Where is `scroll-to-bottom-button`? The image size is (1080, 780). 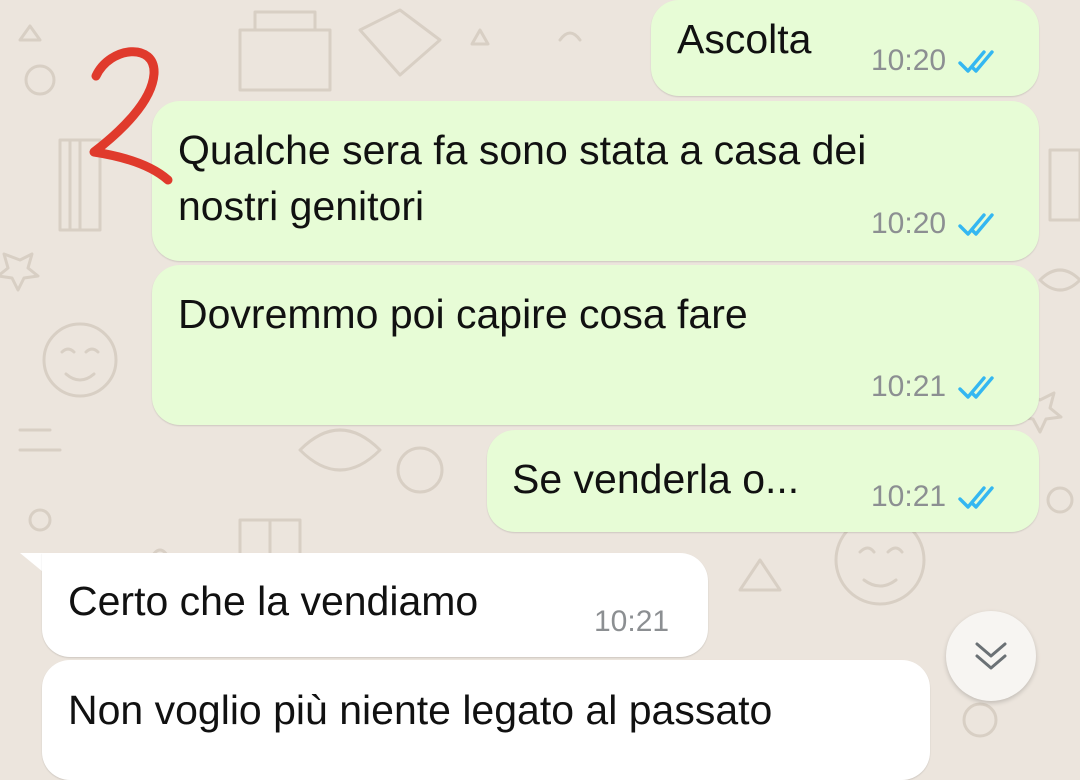 scroll-to-bottom-button is located at coordinates (991, 656).